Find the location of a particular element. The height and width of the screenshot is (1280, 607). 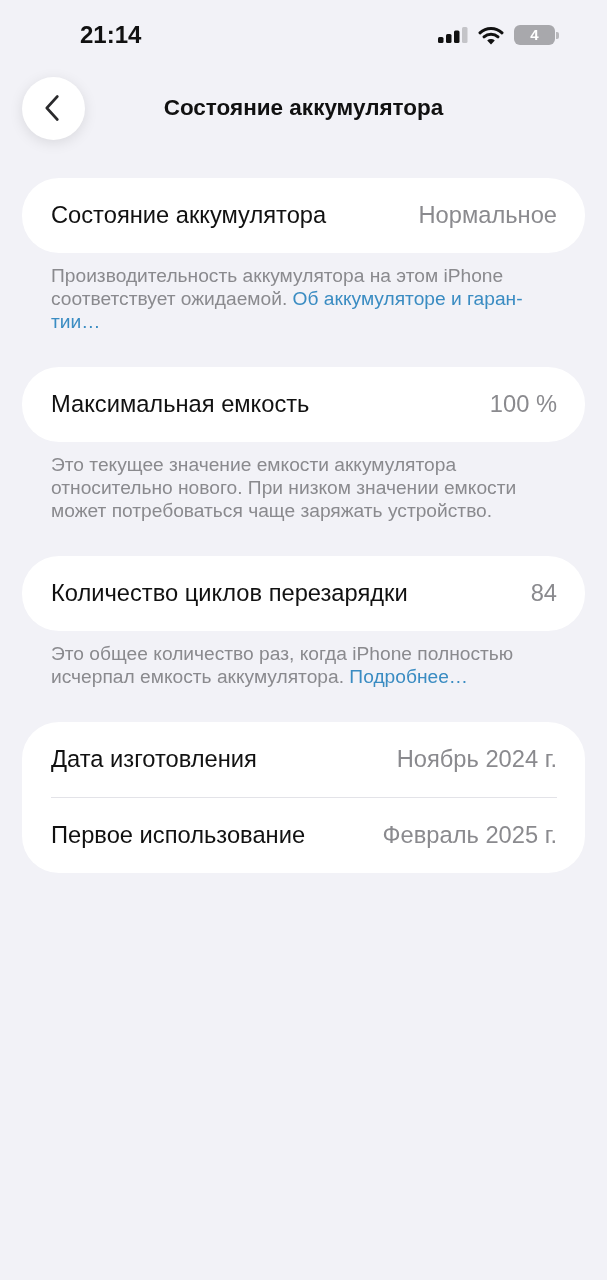

row-value: Нормальное is located at coordinates (487, 215).